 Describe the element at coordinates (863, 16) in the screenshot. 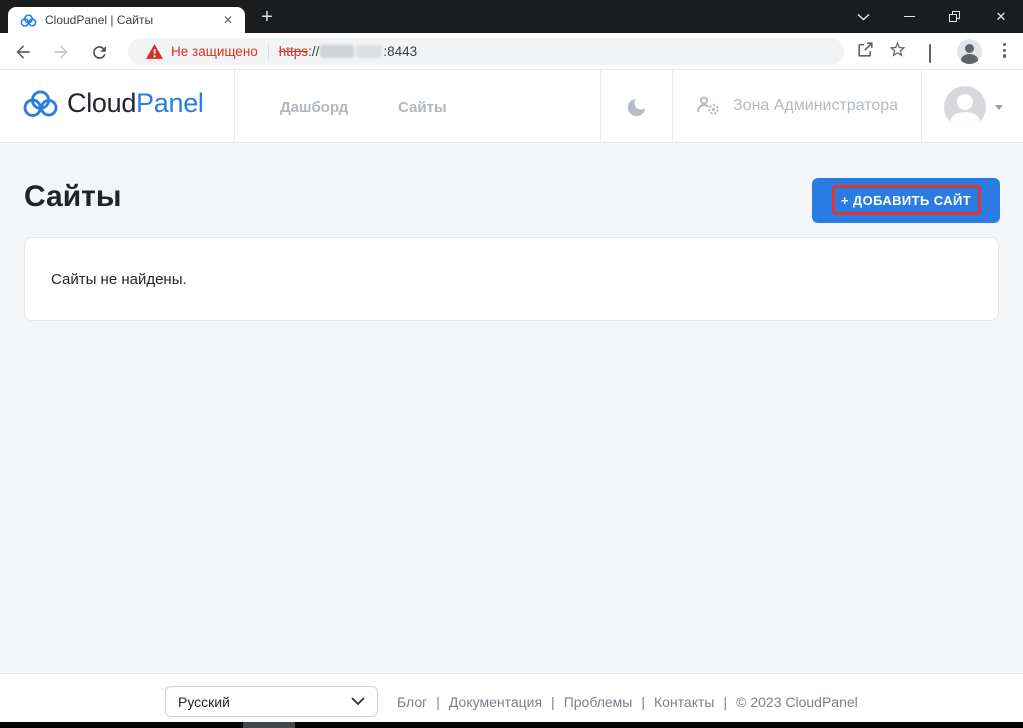

I see `tab-search-chevron-icon` at that location.